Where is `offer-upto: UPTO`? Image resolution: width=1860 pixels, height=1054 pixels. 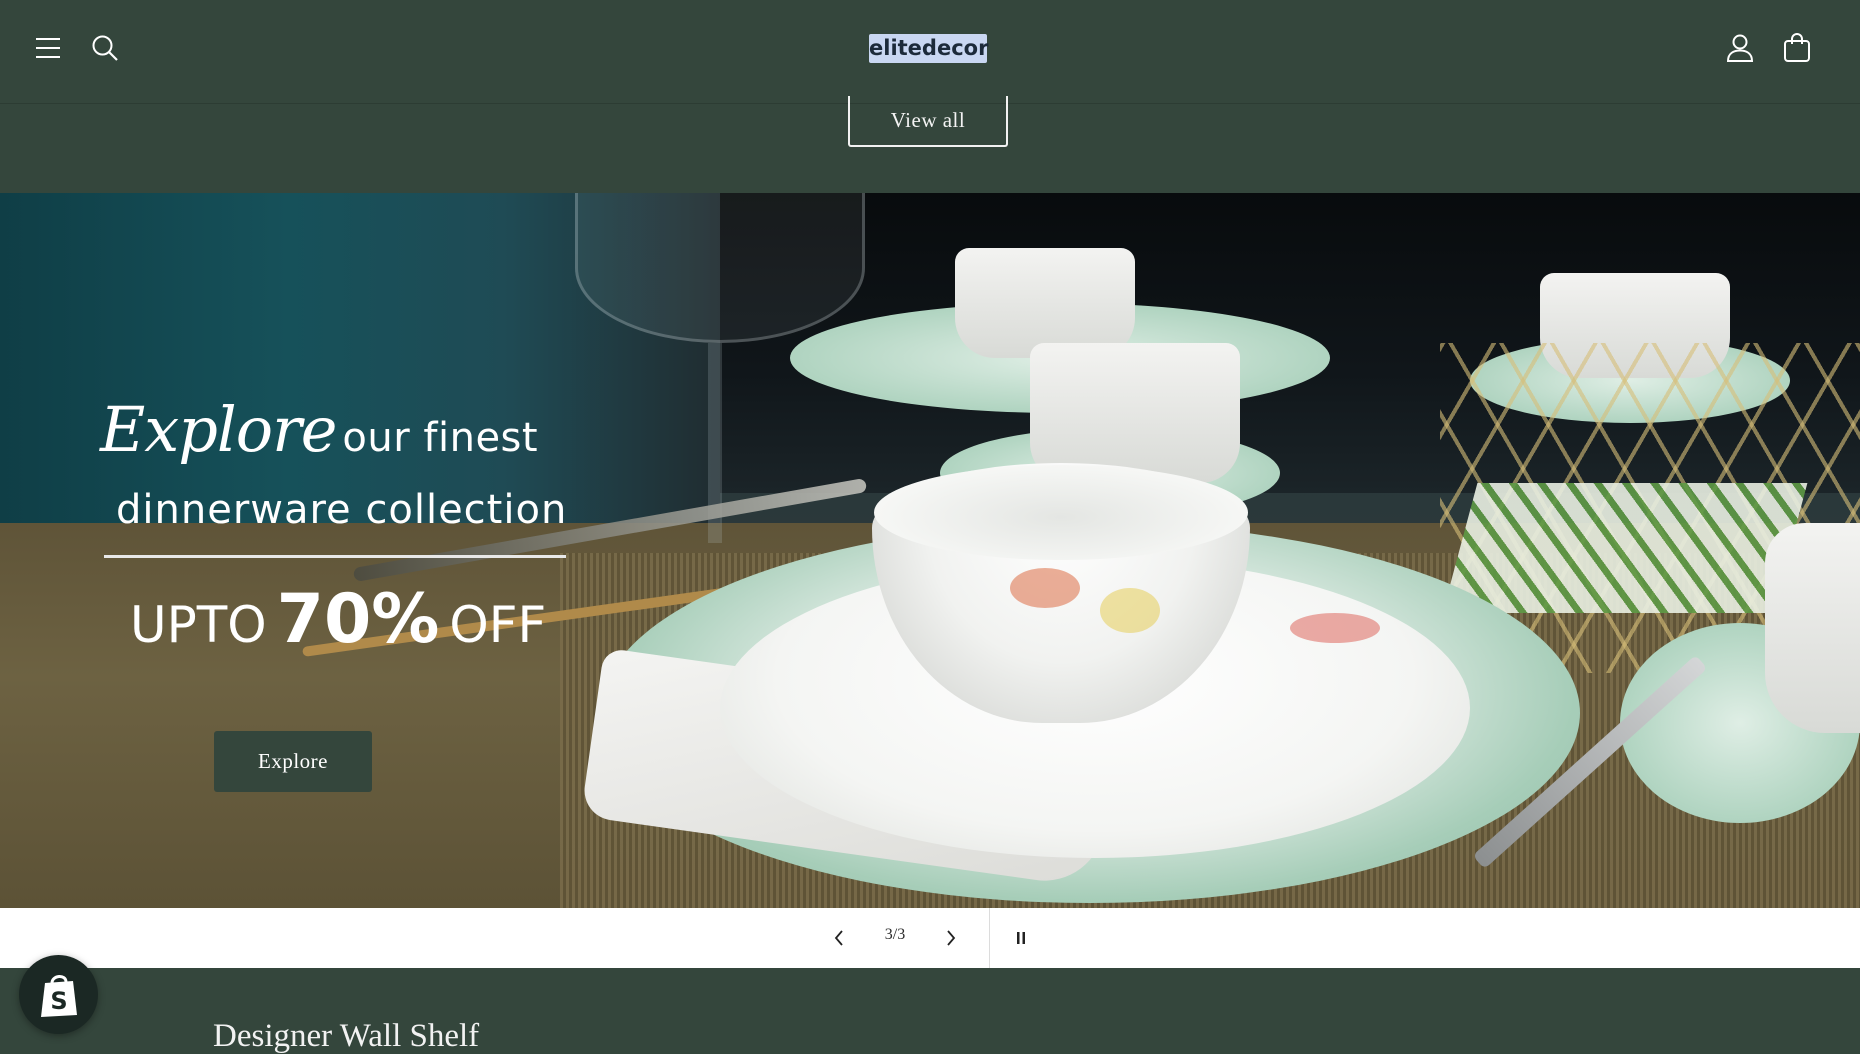 offer-upto: UPTO is located at coordinates (198, 625).